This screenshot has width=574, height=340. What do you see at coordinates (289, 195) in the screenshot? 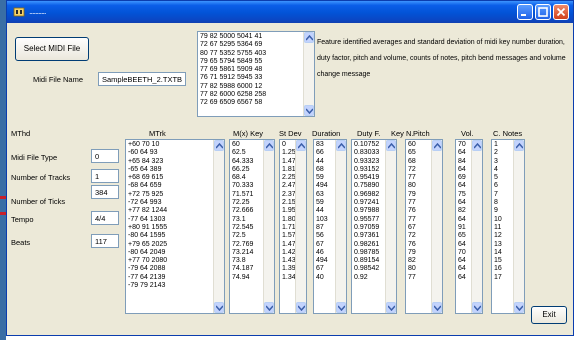
I see `list-item: 2.370` at bounding box center [289, 195].